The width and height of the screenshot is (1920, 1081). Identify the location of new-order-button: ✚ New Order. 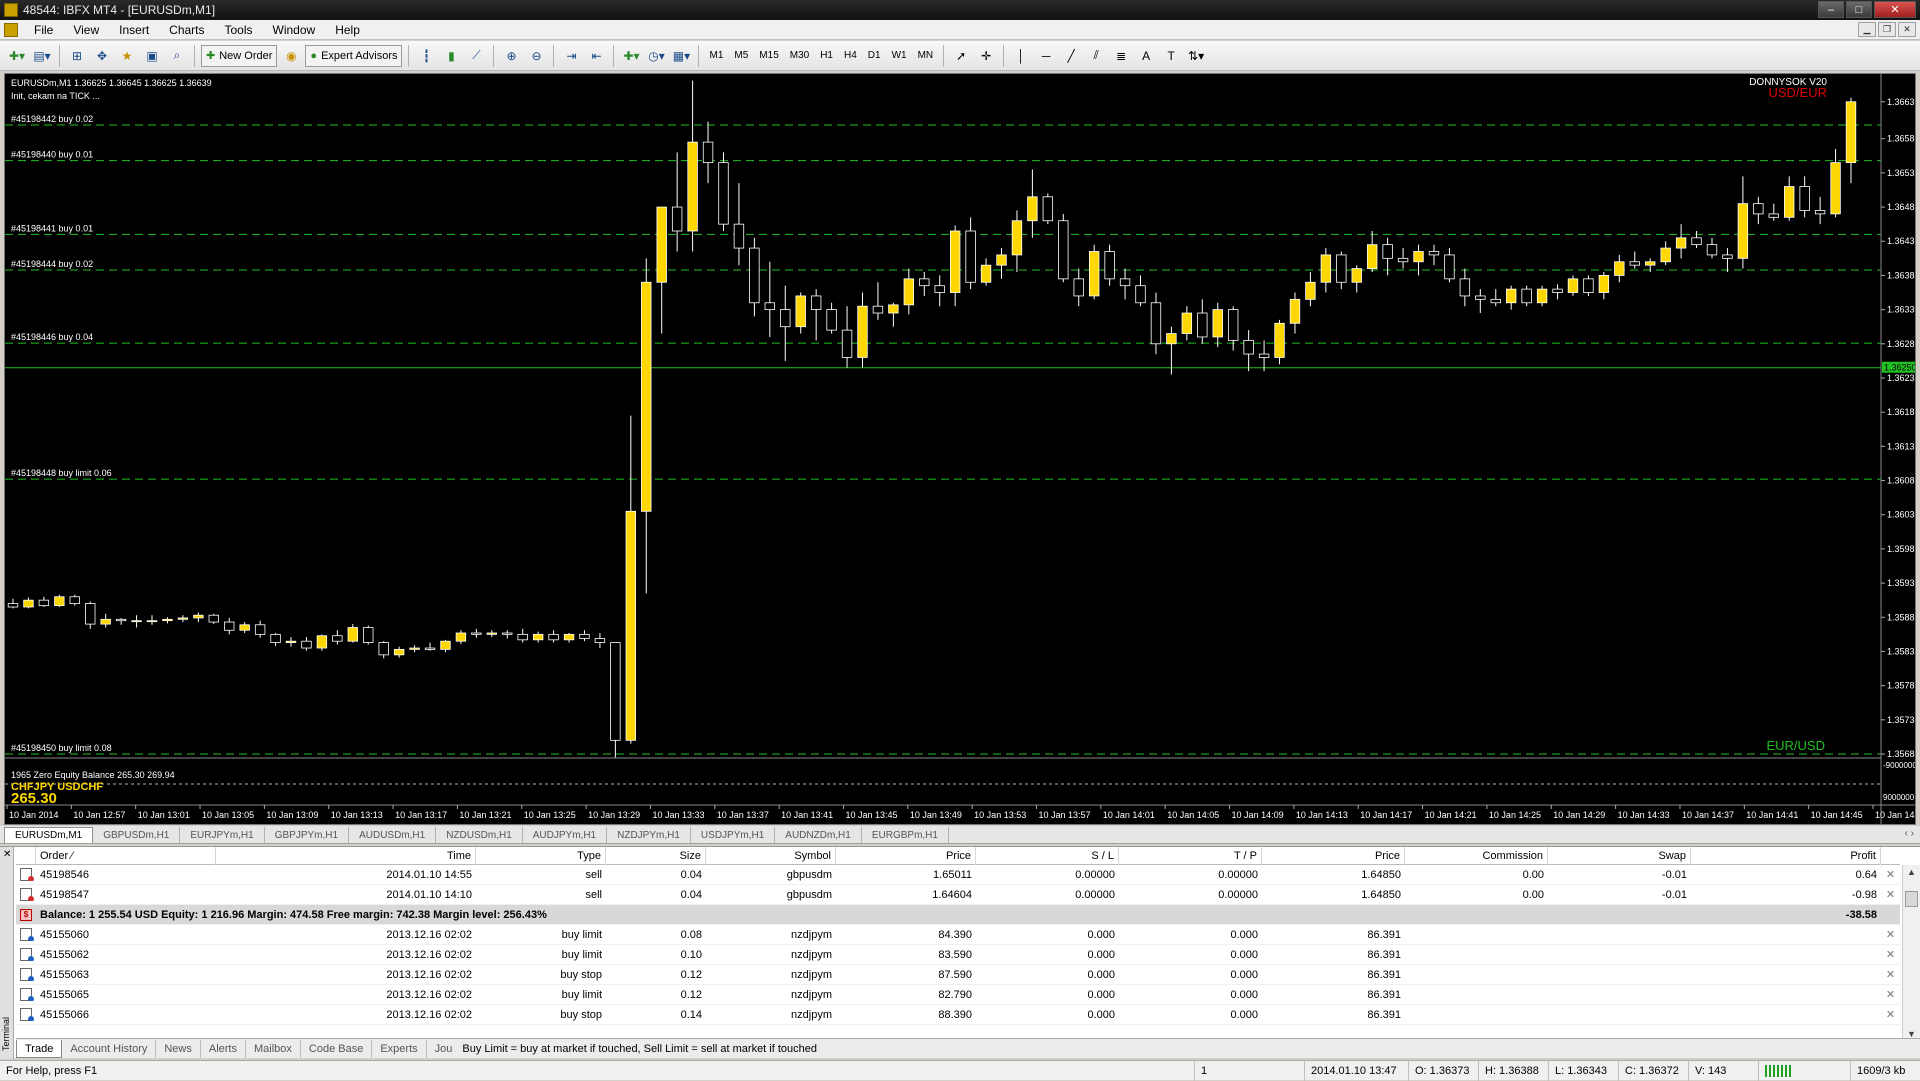
(239, 55).